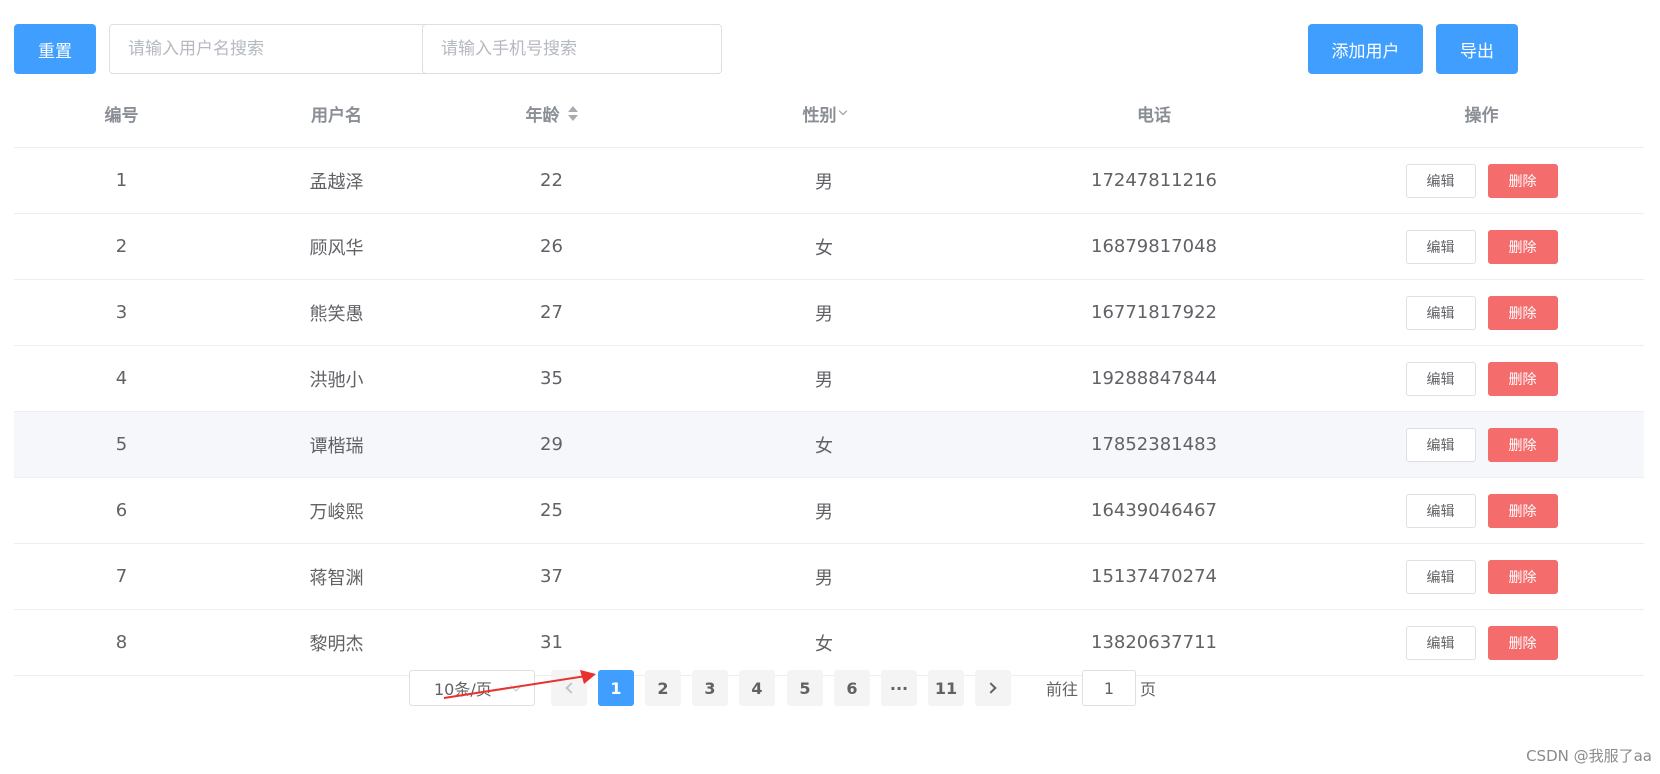  What do you see at coordinates (551, 444) in the screenshot?
I see `cell-age: 29` at bounding box center [551, 444].